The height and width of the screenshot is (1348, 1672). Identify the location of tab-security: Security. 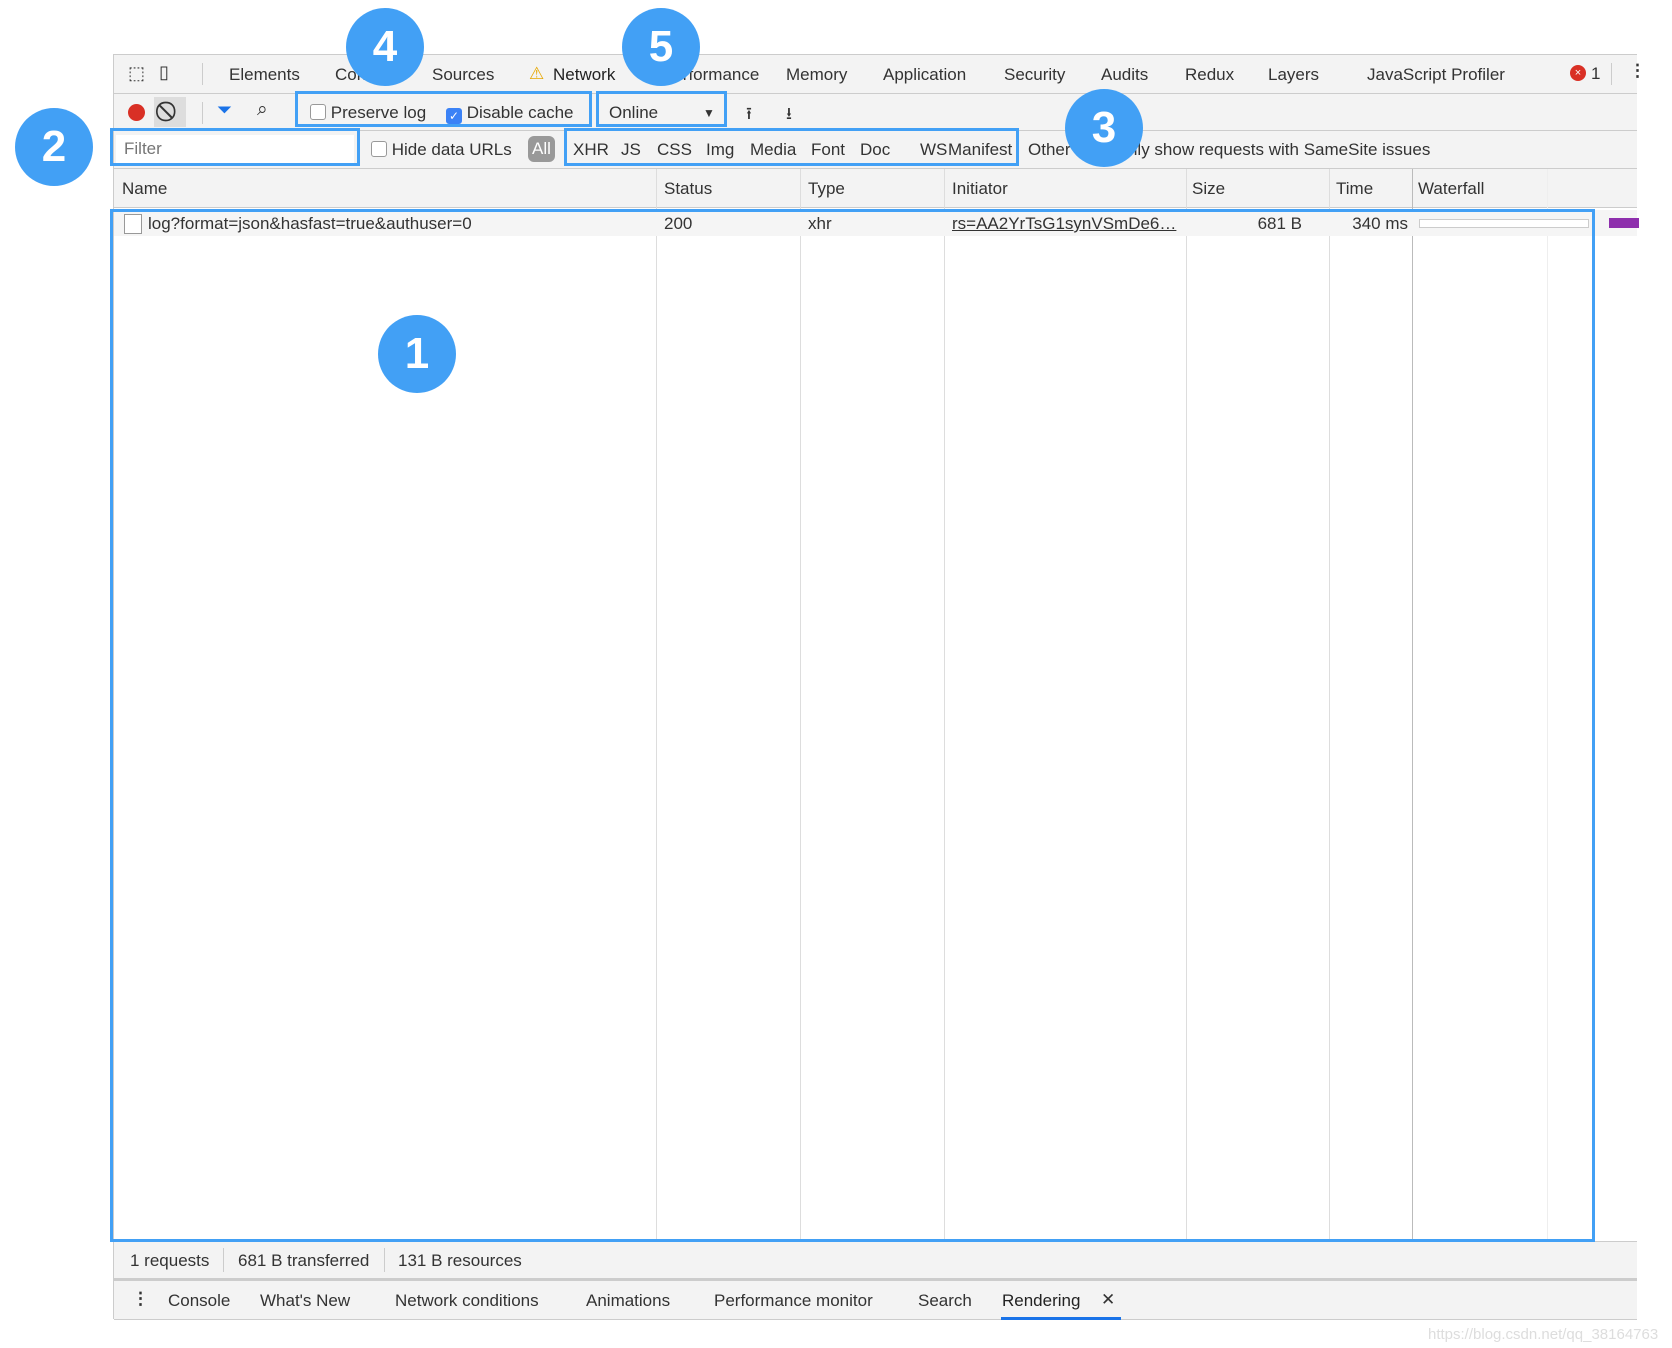
(1034, 75).